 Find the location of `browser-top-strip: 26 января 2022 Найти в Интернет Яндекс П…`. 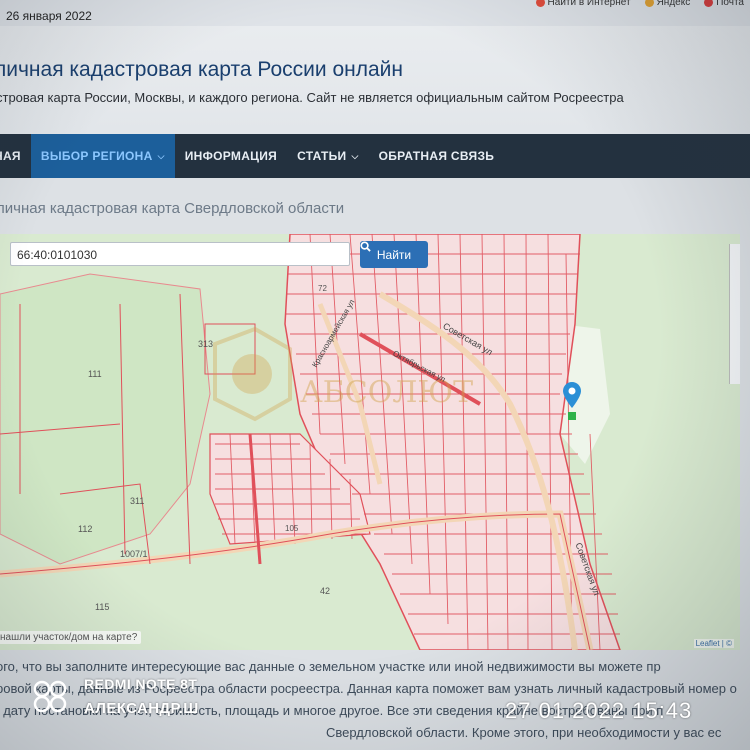

browser-top-strip: 26 января 2022 Найти в Интернет Яндекс П… is located at coordinates (375, 13).